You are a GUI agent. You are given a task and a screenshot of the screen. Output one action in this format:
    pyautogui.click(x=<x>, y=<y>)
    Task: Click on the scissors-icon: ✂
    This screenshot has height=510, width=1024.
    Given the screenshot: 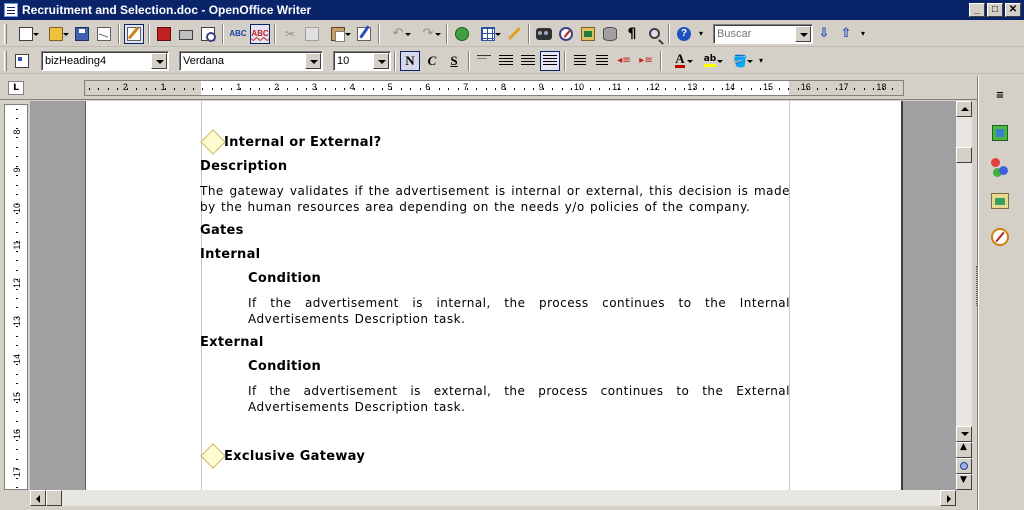 What is the action you would take?
    pyautogui.click(x=290, y=33)
    